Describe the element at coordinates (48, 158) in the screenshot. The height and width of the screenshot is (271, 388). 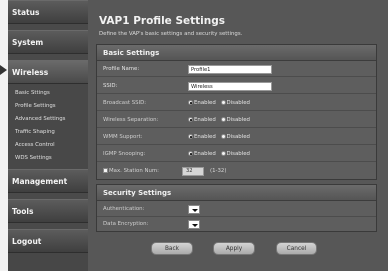
I see `sidebar-subitem-wds-settings: WDS Settings` at that location.